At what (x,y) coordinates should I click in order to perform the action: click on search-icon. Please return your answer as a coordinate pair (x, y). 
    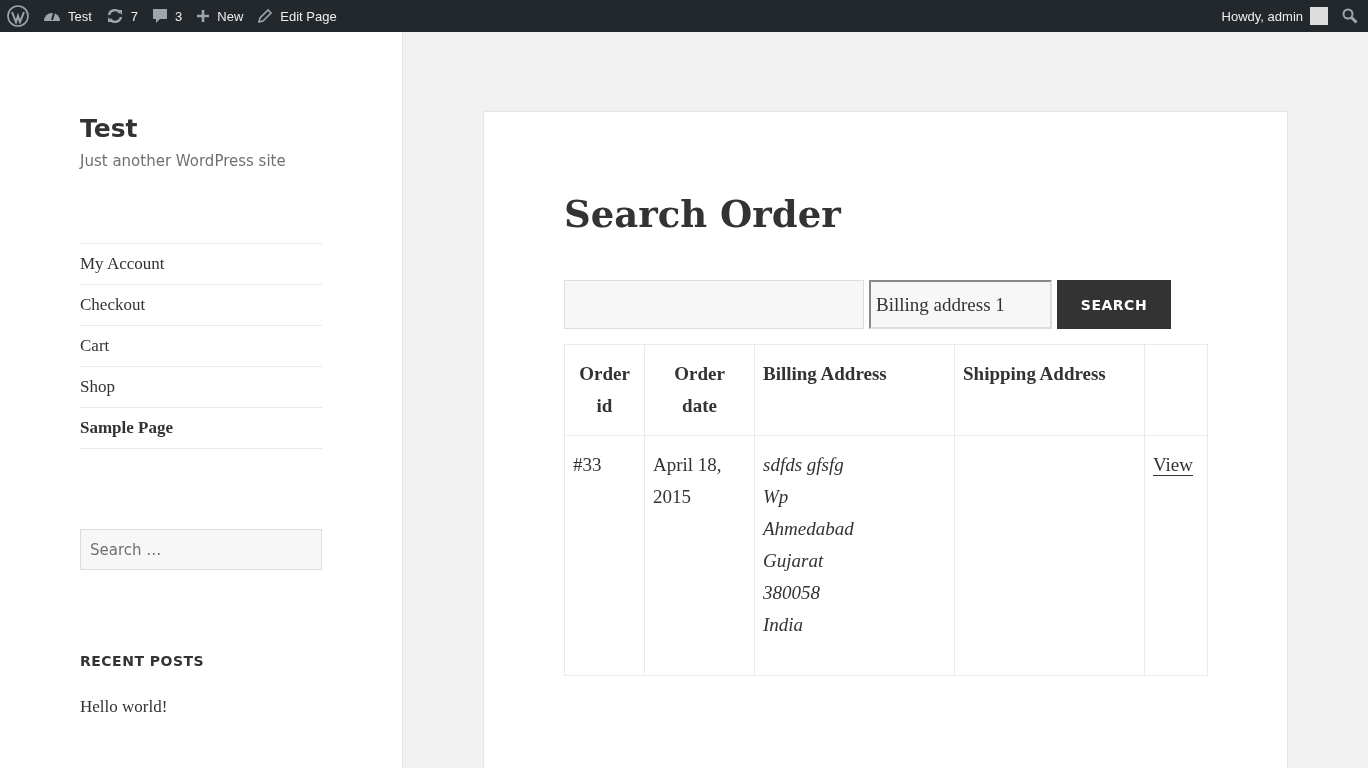
    Looking at the image, I should click on (1350, 16).